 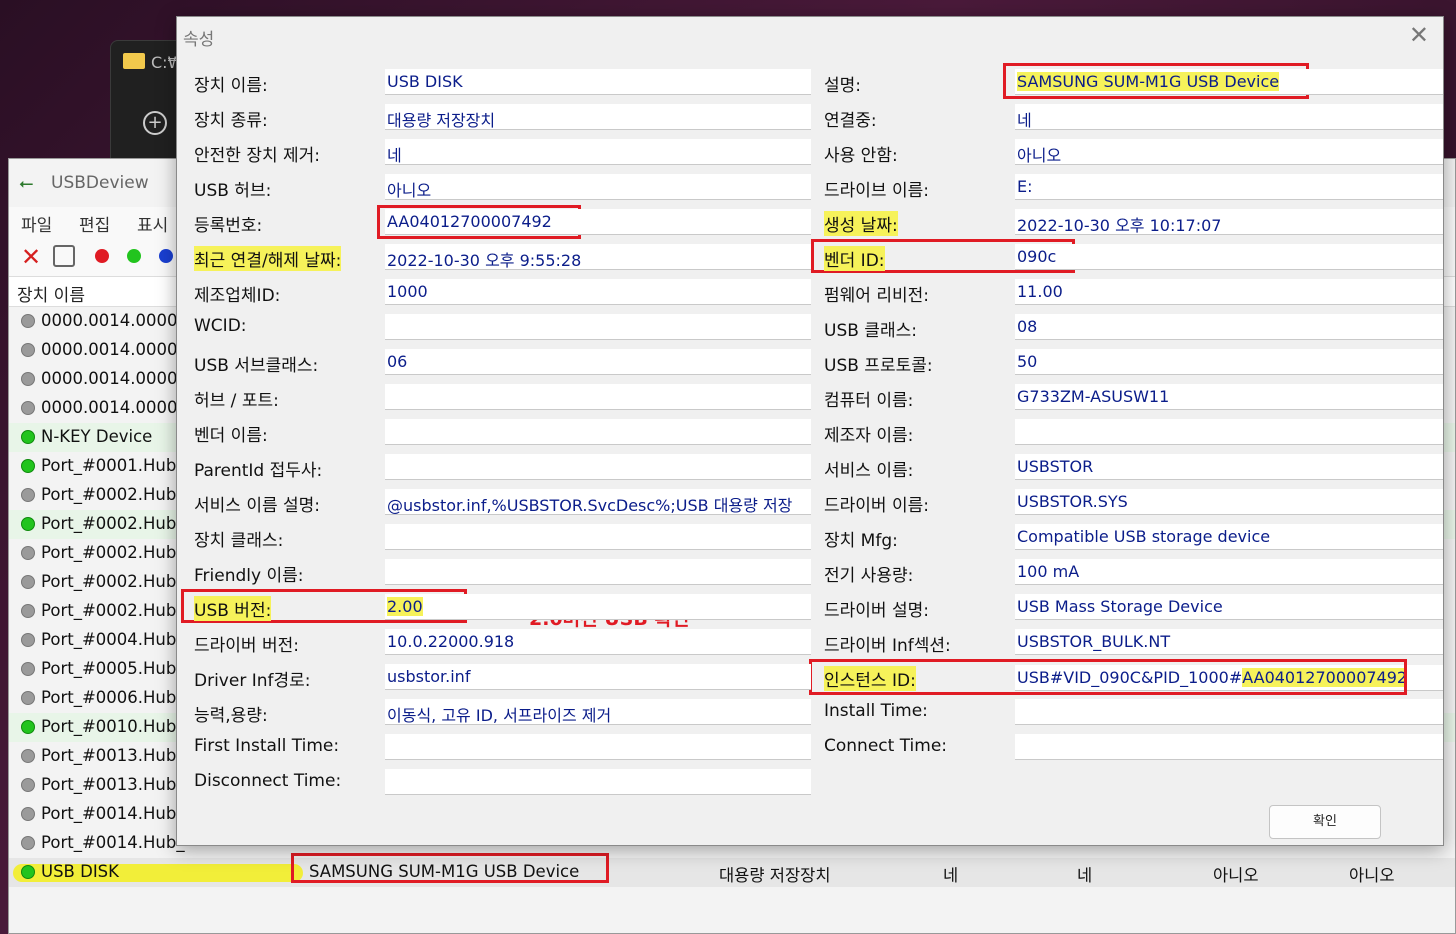 What do you see at coordinates (598, 117) in the screenshot?
I see `field-value: 대용량 저장장치` at bounding box center [598, 117].